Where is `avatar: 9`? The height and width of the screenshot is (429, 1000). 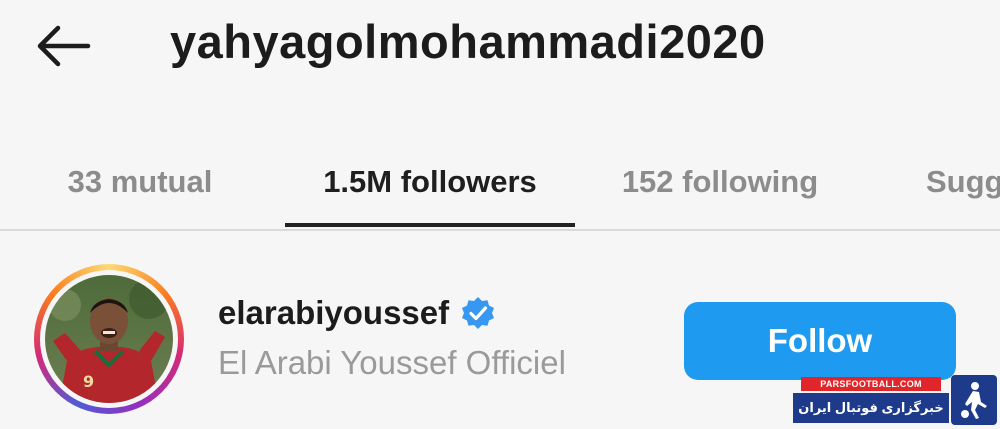
avatar: 9 is located at coordinates (109, 339).